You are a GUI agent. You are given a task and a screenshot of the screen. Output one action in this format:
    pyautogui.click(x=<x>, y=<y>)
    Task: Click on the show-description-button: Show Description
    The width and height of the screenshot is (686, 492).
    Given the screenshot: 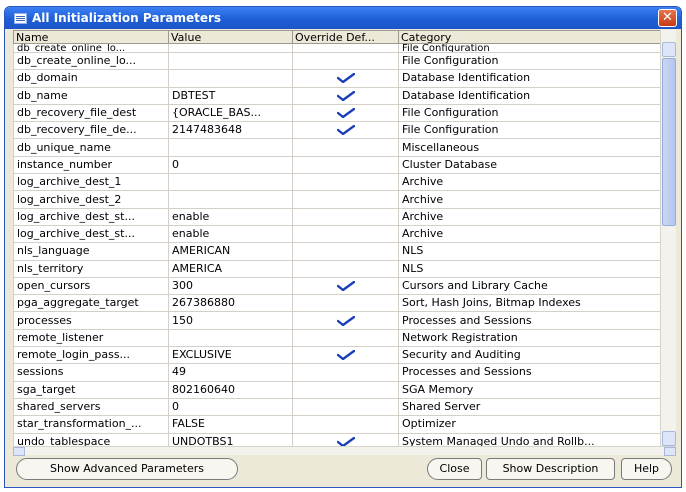 What is the action you would take?
    pyautogui.click(x=550, y=469)
    